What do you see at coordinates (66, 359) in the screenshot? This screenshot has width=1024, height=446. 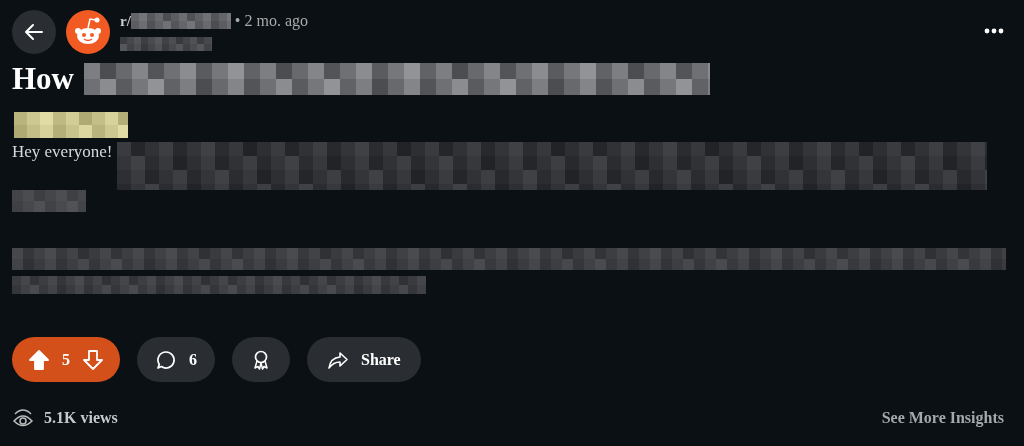 I see `vote-count: 5` at bounding box center [66, 359].